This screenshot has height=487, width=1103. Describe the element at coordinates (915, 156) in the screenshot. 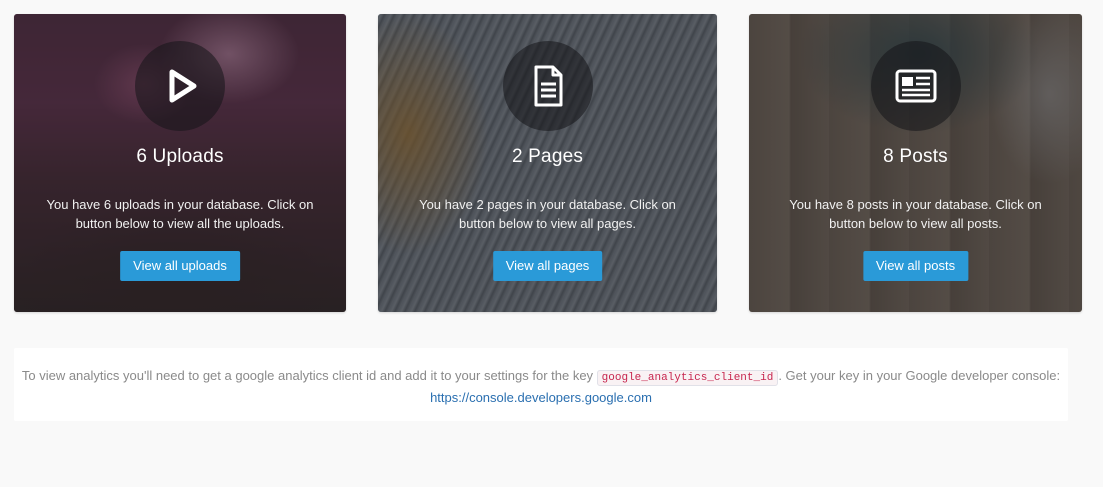

I see `posts-title: 8 Posts` at that location.